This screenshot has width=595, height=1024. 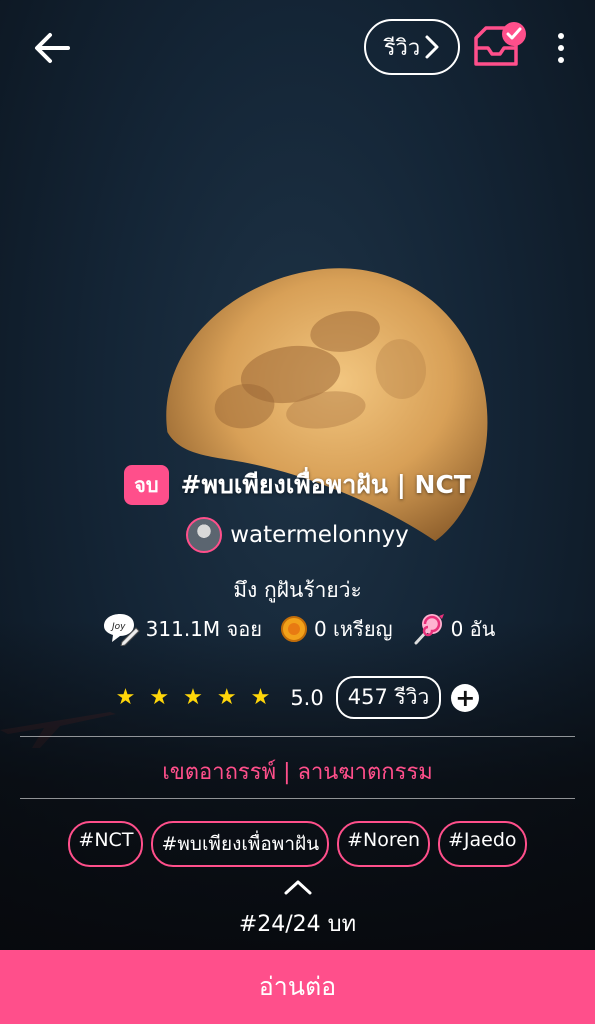 What do you see at coordinates (388, 697) in the screenshot?
I see `review-count-button: 457 รีวิว` at bounding box center [388, 697].